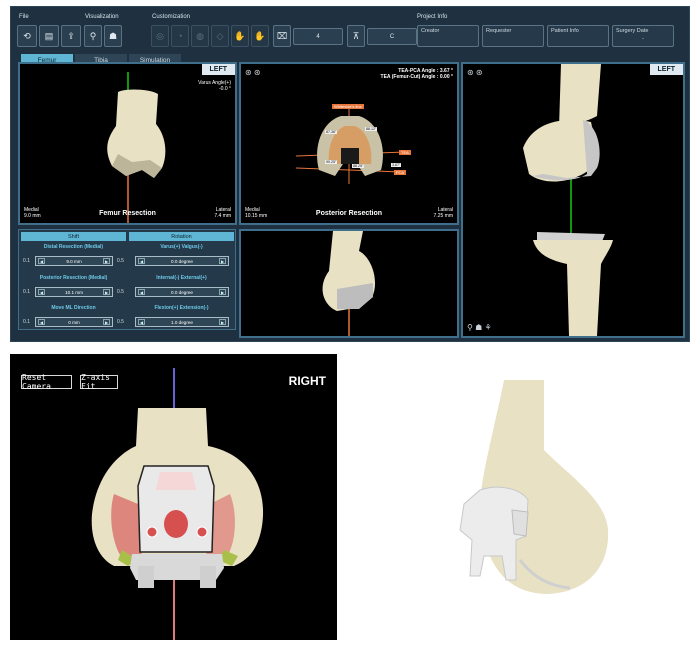 Image resolution: width=700 pixels, height=656 pixels. What do you see at coordinates (74, 322) in the screenshot?
I see `move-ml-stepper: ◀ 0 mm ▶` at bounding box center [74, 322].